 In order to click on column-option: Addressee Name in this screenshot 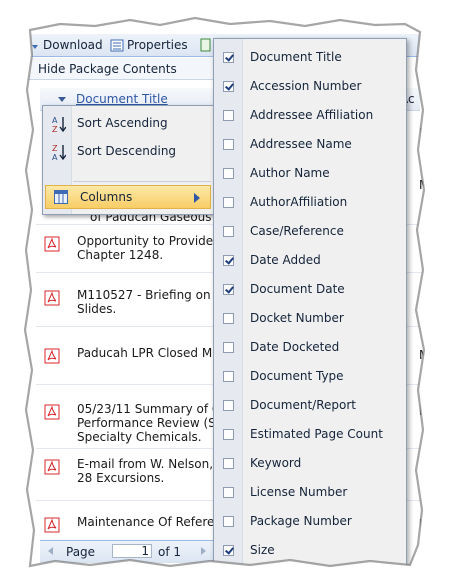, I will do `click(310, 144)`.